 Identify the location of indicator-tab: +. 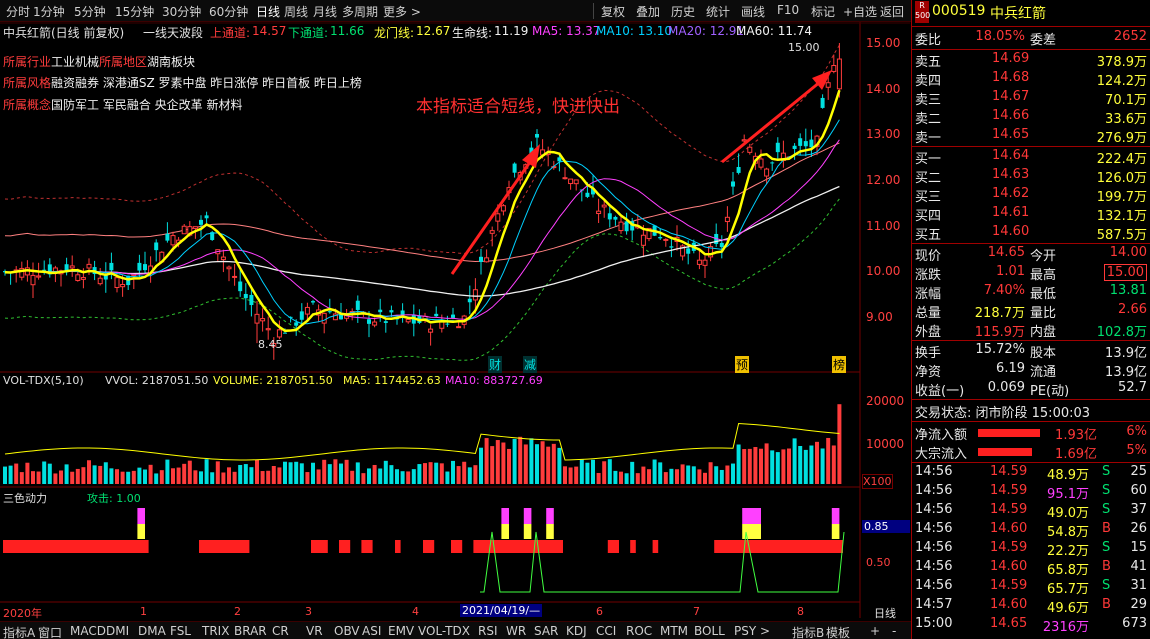
(875, 631).